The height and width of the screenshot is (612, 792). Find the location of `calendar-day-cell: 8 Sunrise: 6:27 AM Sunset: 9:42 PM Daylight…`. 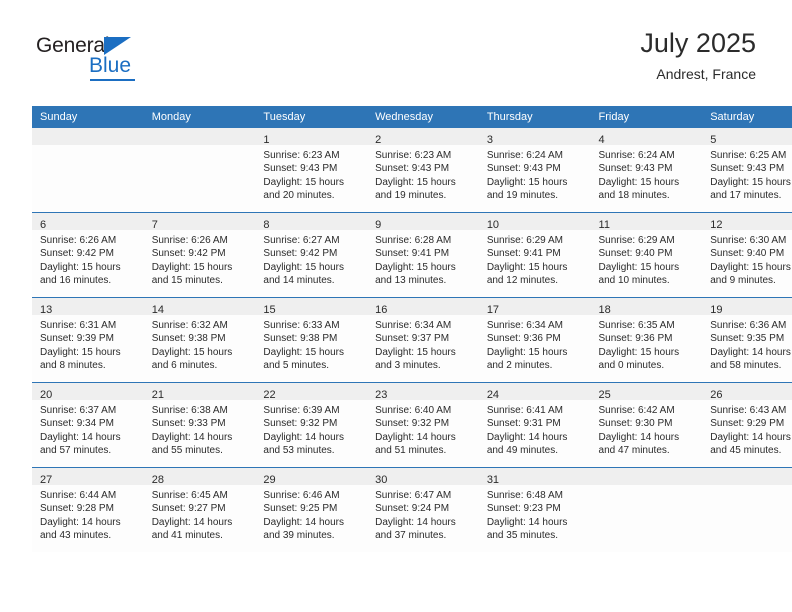

calendar-day-cell: 8 Sunrise: 6:27 AM Sunset: 9:42 PM Daylight… is located at coordinates (311, 255).